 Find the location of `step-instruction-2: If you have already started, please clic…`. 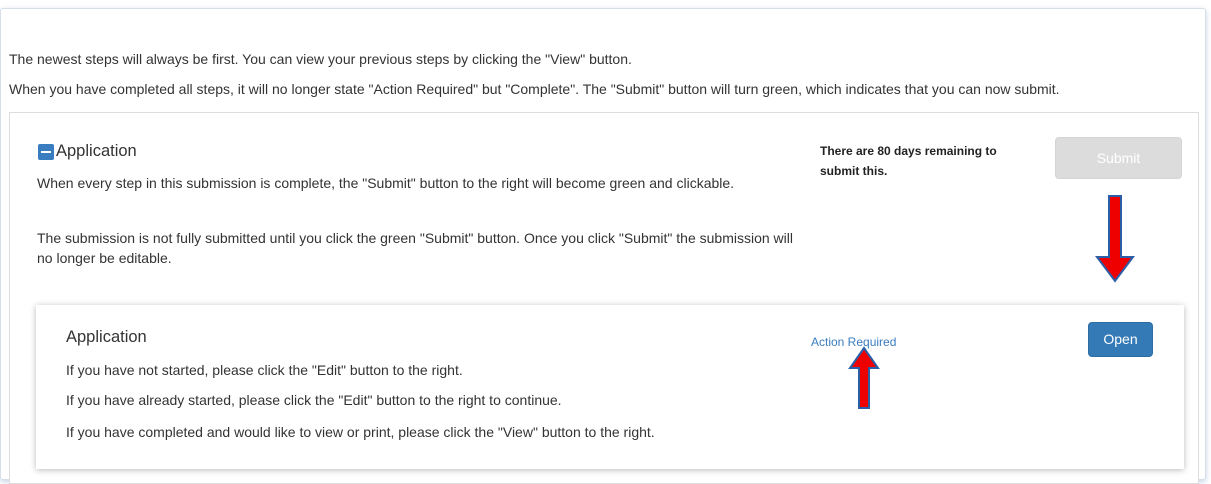

step-instruction-2: If you have already started, please clic… is located at coordinates (314, 400).